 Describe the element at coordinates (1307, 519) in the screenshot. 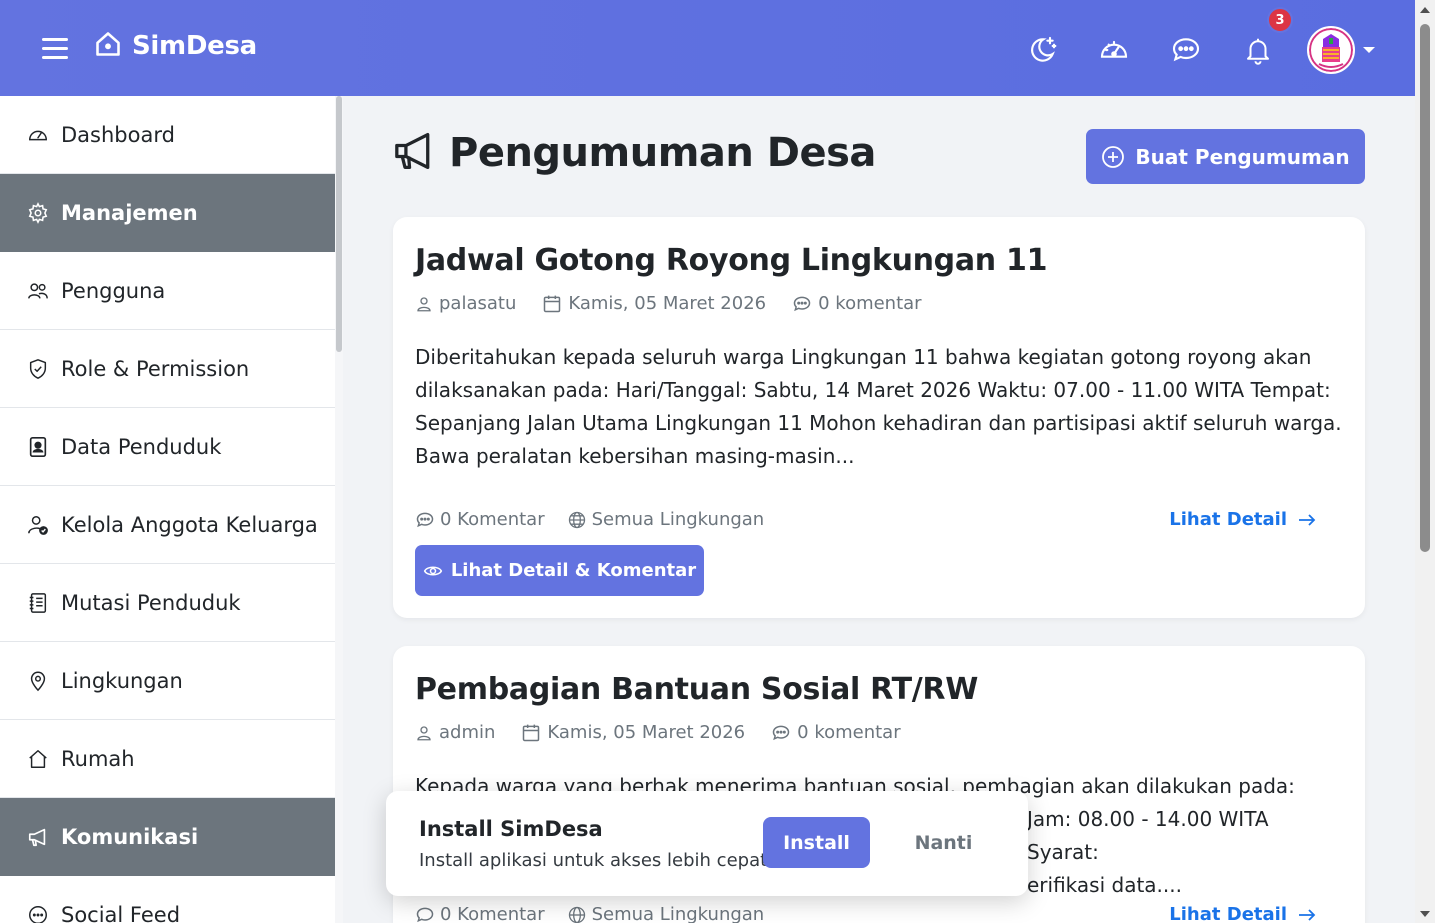

I see `arrow-right-icon` at that location.